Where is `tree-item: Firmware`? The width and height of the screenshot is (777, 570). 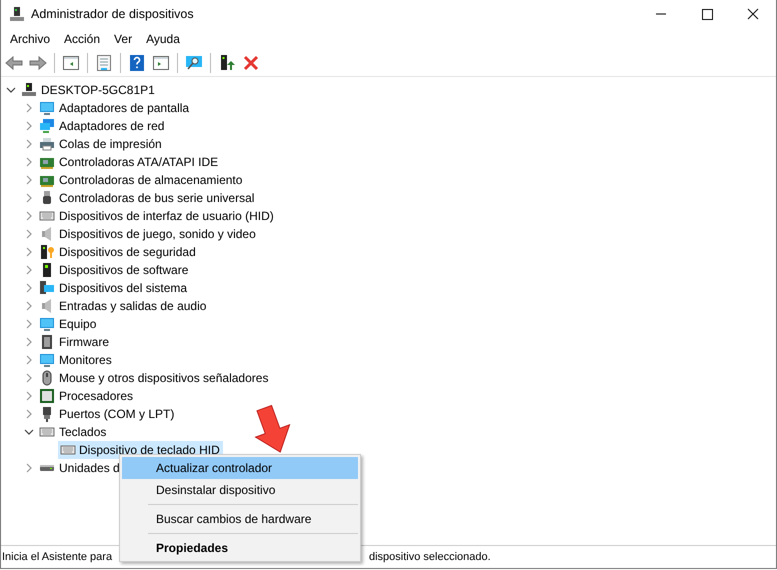
tree-item: Firmware is located at coordinates (84, 342).